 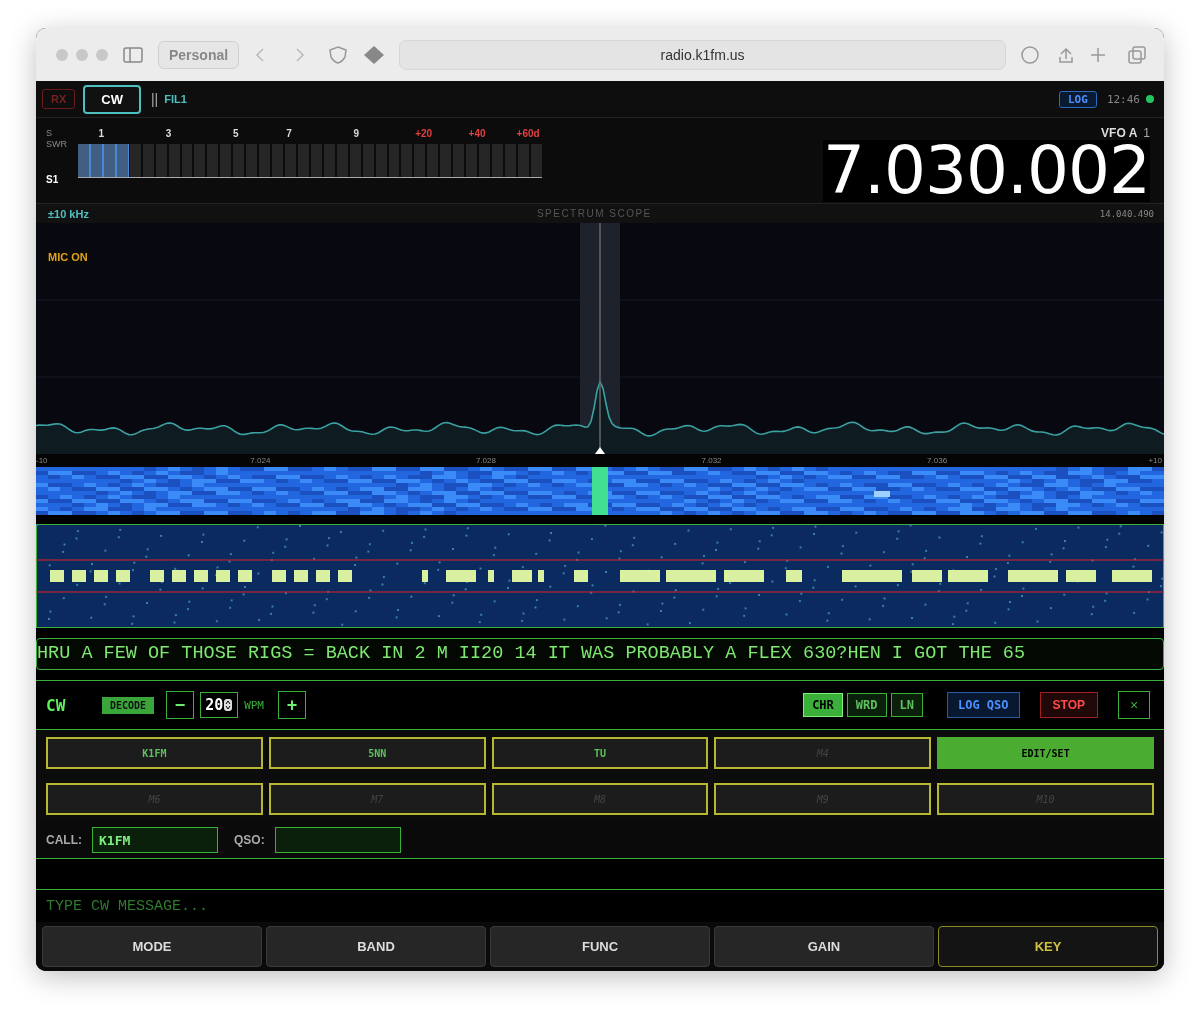 I want to click on zoom-window-button, so click(x=102, y=54).